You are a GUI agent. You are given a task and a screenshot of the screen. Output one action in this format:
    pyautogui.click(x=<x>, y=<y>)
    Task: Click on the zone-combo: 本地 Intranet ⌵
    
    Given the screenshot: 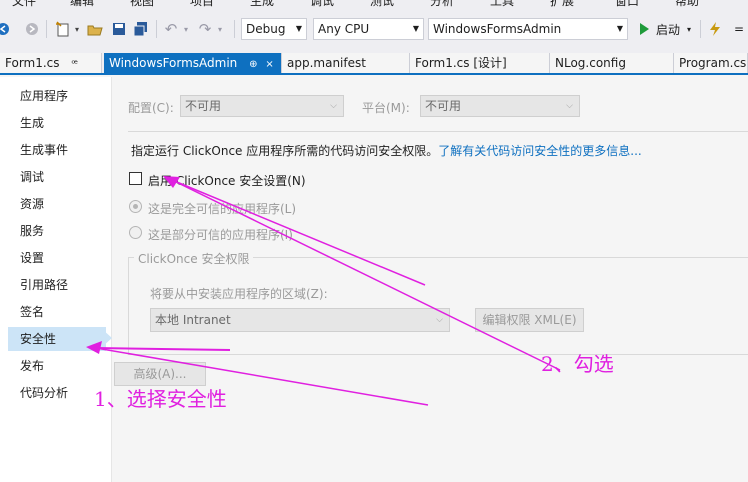 What is the action you would take?
    pyautogui.click(x=300, y=320)
    